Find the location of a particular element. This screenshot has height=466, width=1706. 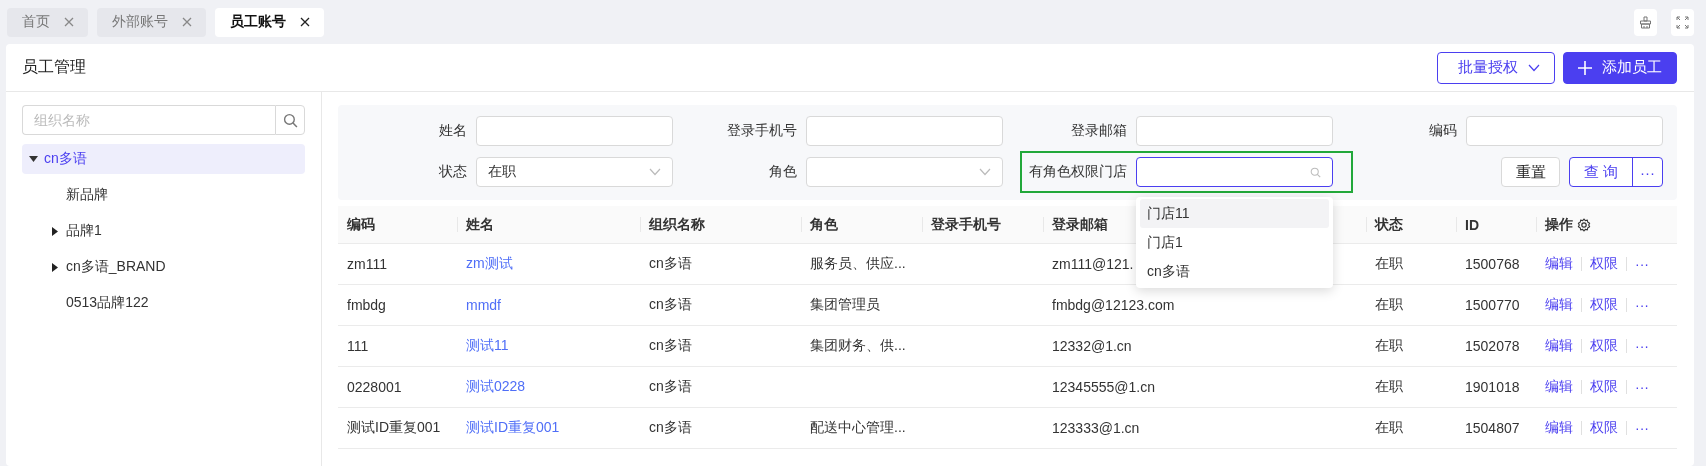

settings-icon is located at coordinates (1584, 224).